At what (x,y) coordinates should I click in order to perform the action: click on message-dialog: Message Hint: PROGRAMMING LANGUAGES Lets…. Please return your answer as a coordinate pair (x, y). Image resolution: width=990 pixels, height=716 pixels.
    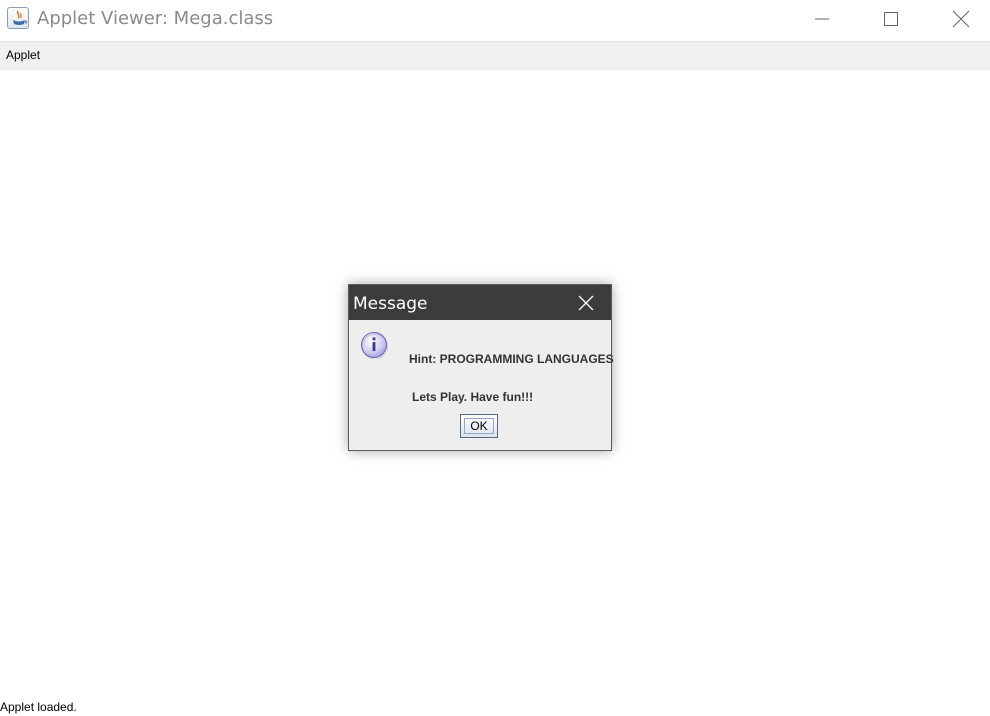
    Looking at the image, I should click on (481, 367).